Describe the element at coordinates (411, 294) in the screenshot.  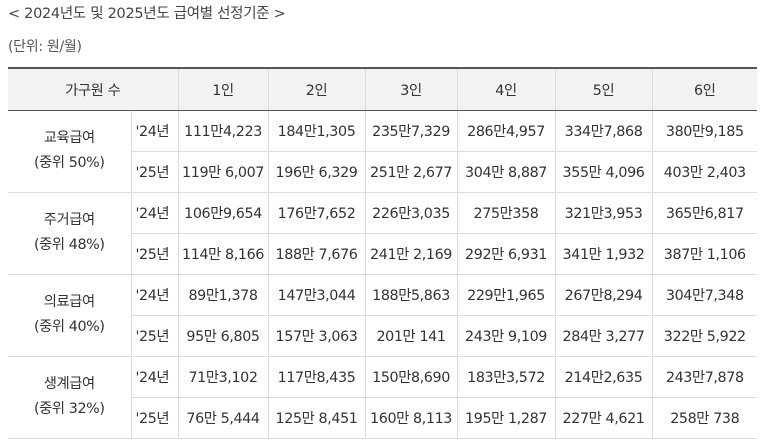
I see `amount-cell: 188만5,863` at that location.